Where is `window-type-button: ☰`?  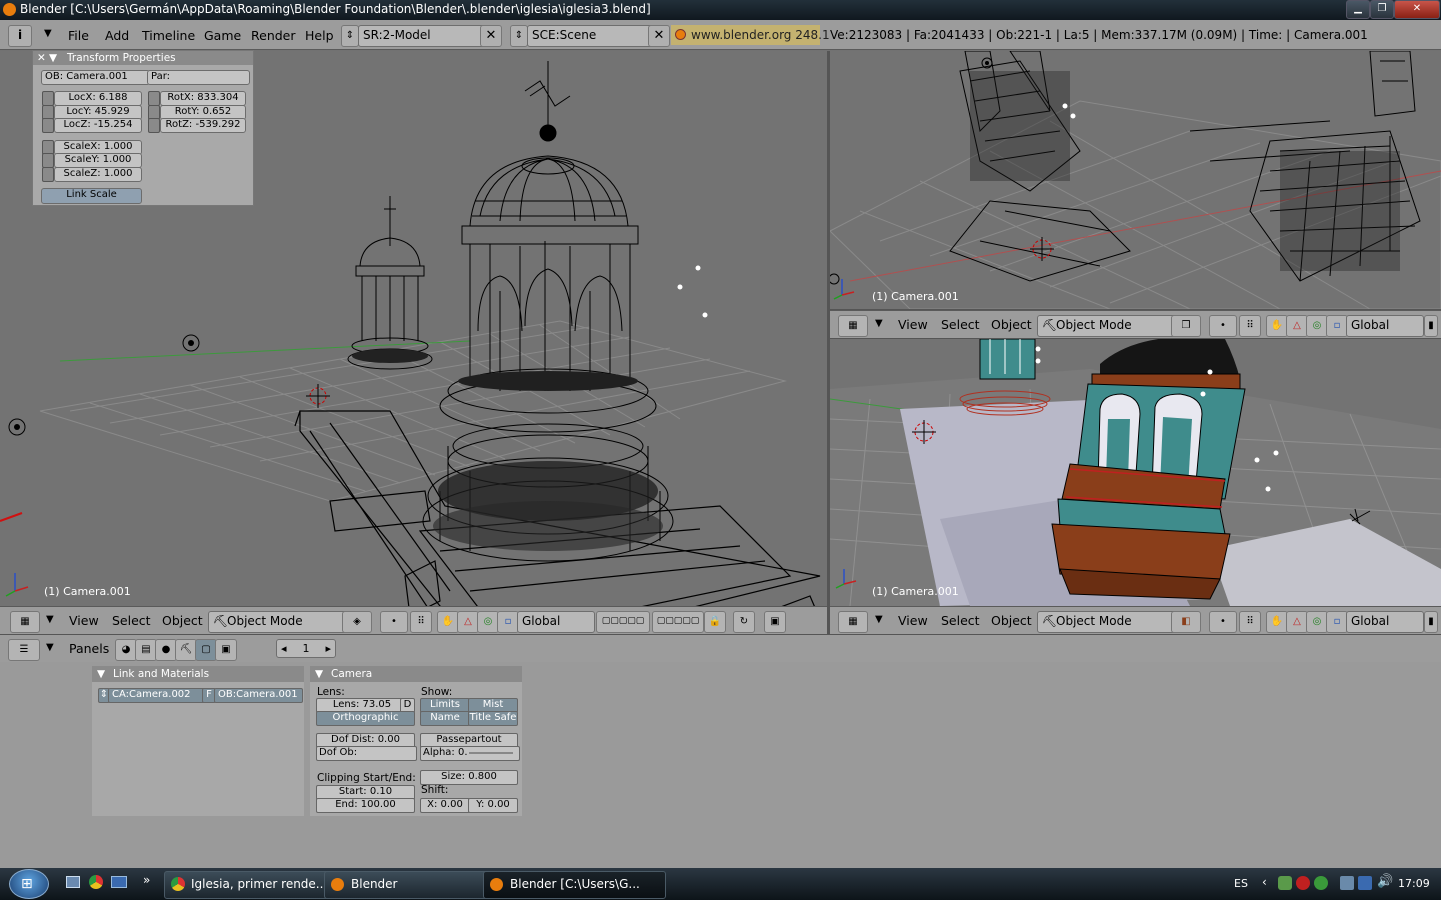
window-type-button: ☰ is located at coordinates (24, 650).